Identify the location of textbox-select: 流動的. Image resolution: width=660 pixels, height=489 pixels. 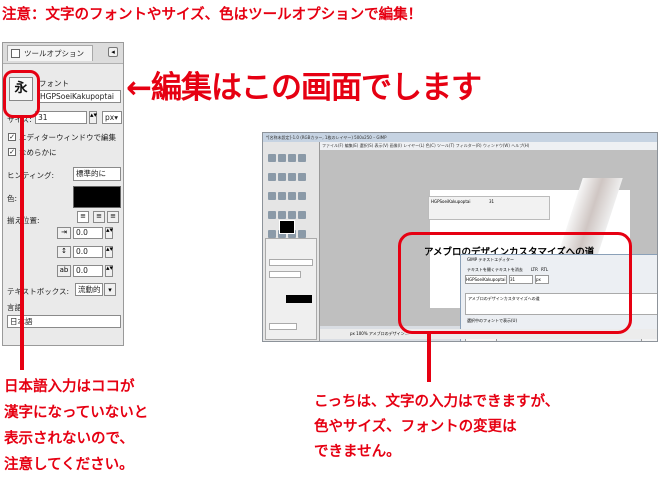
(89, 289).